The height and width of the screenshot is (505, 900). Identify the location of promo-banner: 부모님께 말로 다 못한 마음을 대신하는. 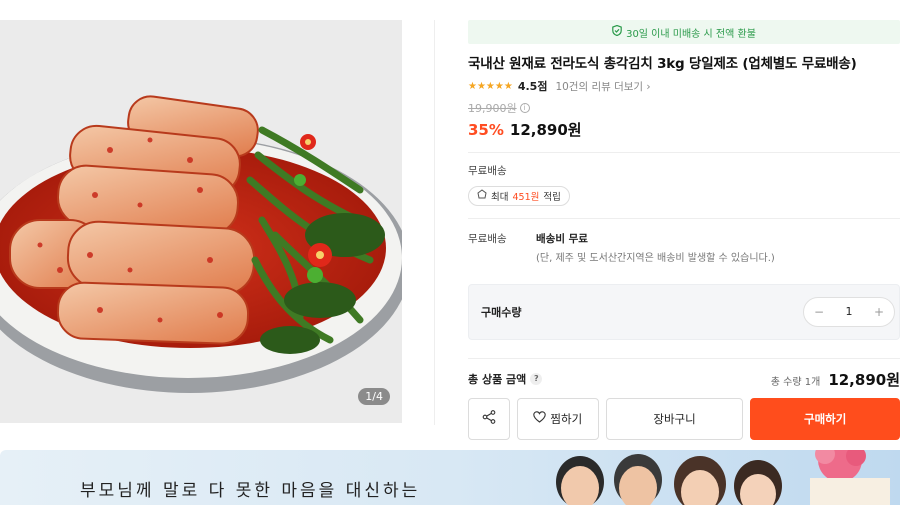
(450, 477).